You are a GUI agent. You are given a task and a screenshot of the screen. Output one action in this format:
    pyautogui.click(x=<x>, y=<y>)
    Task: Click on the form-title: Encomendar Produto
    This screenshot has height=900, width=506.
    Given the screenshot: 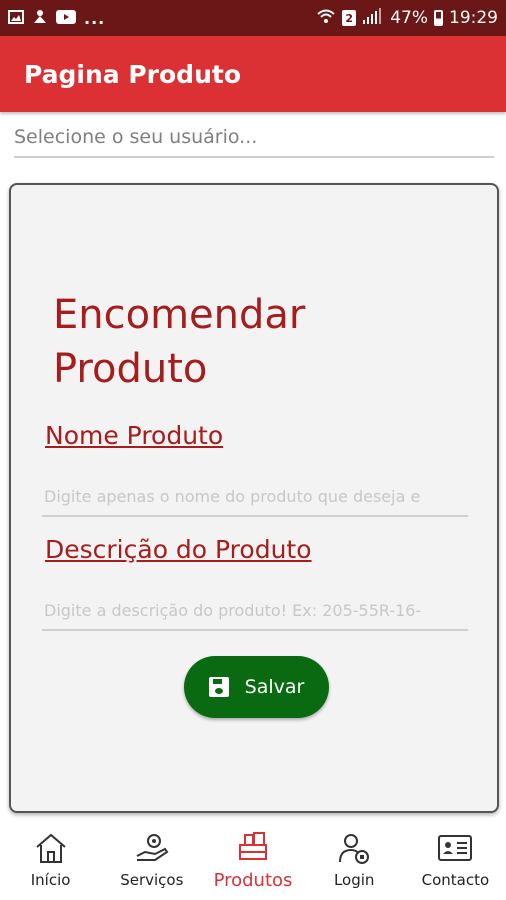 What is the action you would take?
    pyautogui.click(x=179, y=342)
    